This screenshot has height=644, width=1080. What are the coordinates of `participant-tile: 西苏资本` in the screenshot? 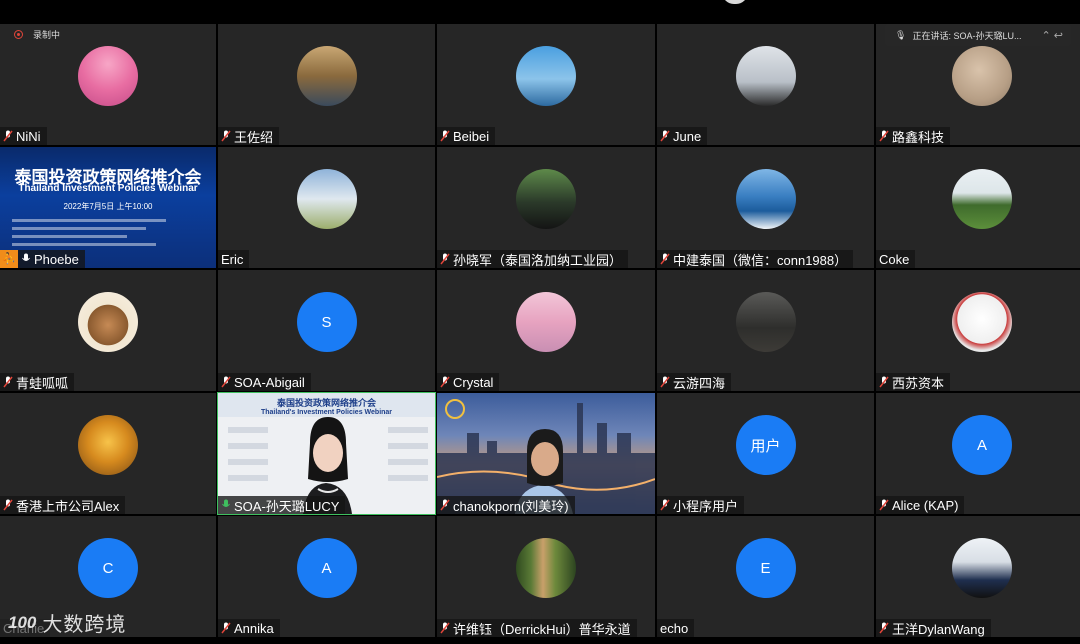 It's located at (978, 330).